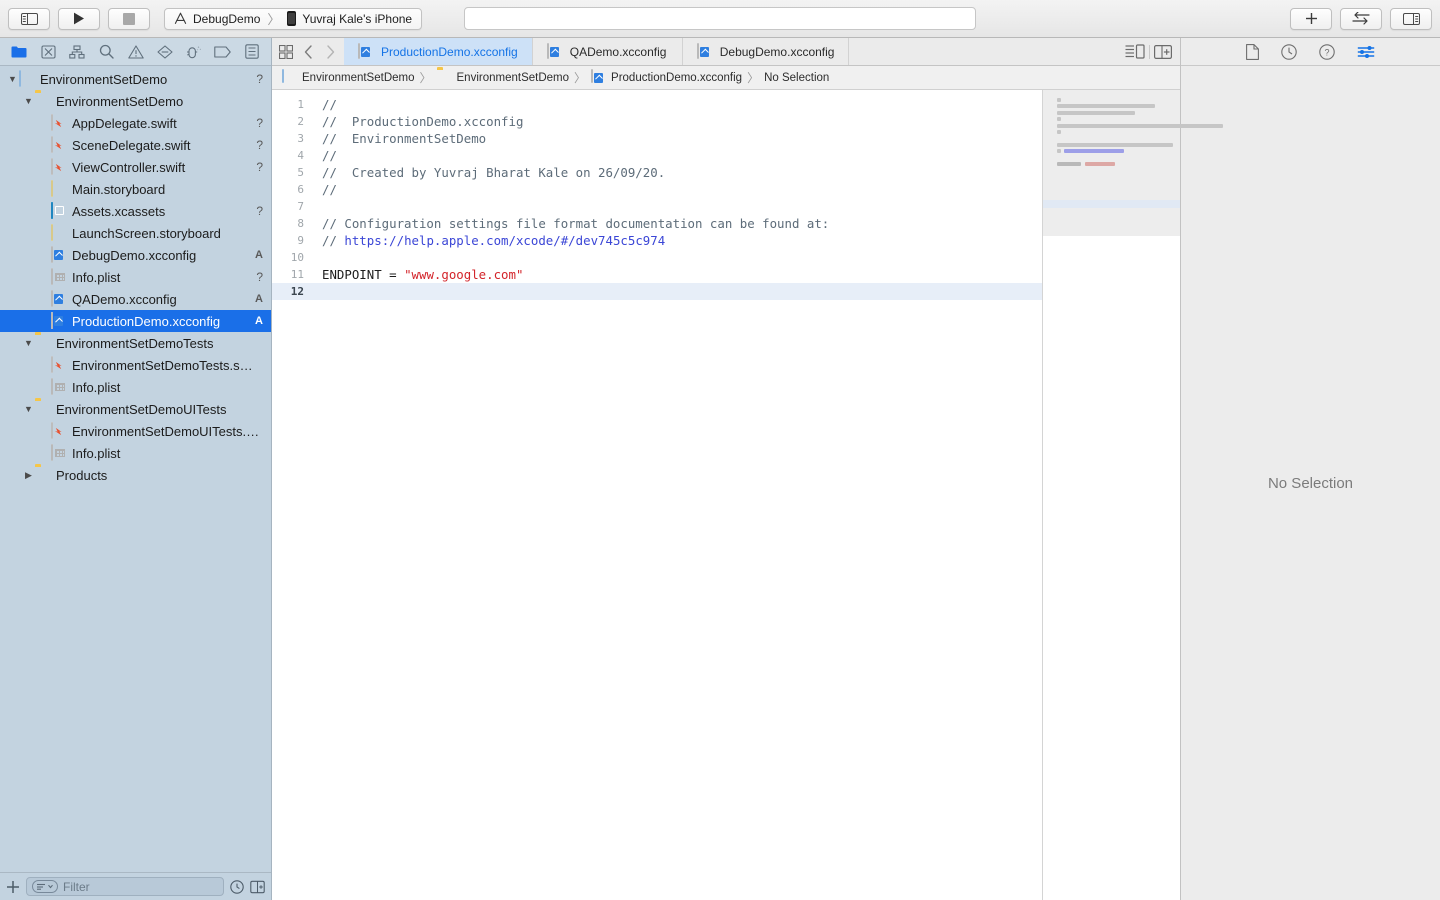 The height and width of the screenshot is (900, 1440). What do you see at coordinates (1289, 51) in the screenshot?
I see `tab-history-inspector` at bounding box center [1289, 51].